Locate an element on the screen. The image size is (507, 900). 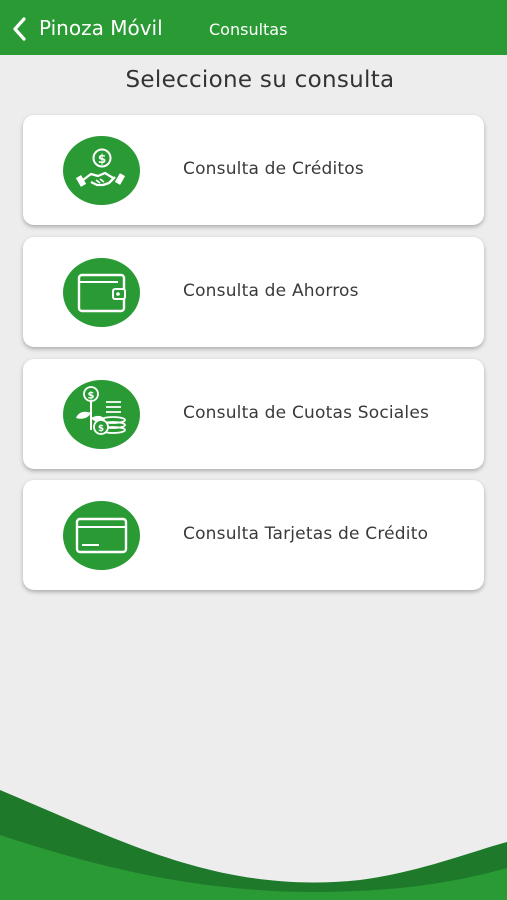
top-app-bar: Pinoza Móvil Consultas is located at coordinates (253, 27).